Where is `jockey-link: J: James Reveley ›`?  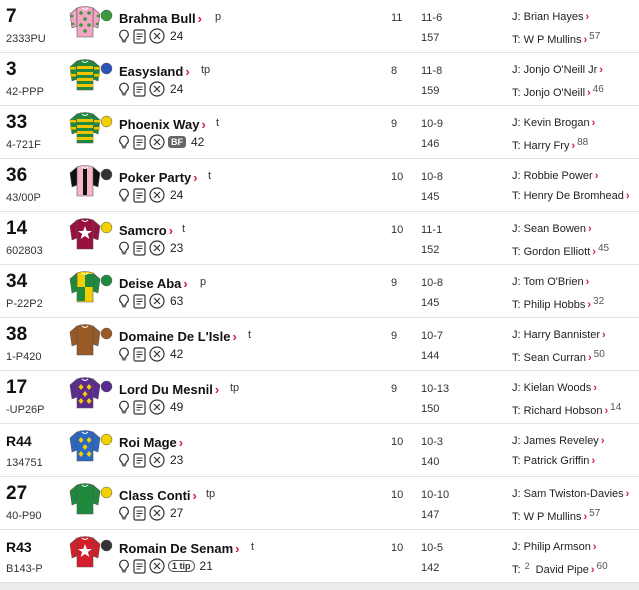
jockey-link: J: James Reveley › is located at coordinates (558, 441).